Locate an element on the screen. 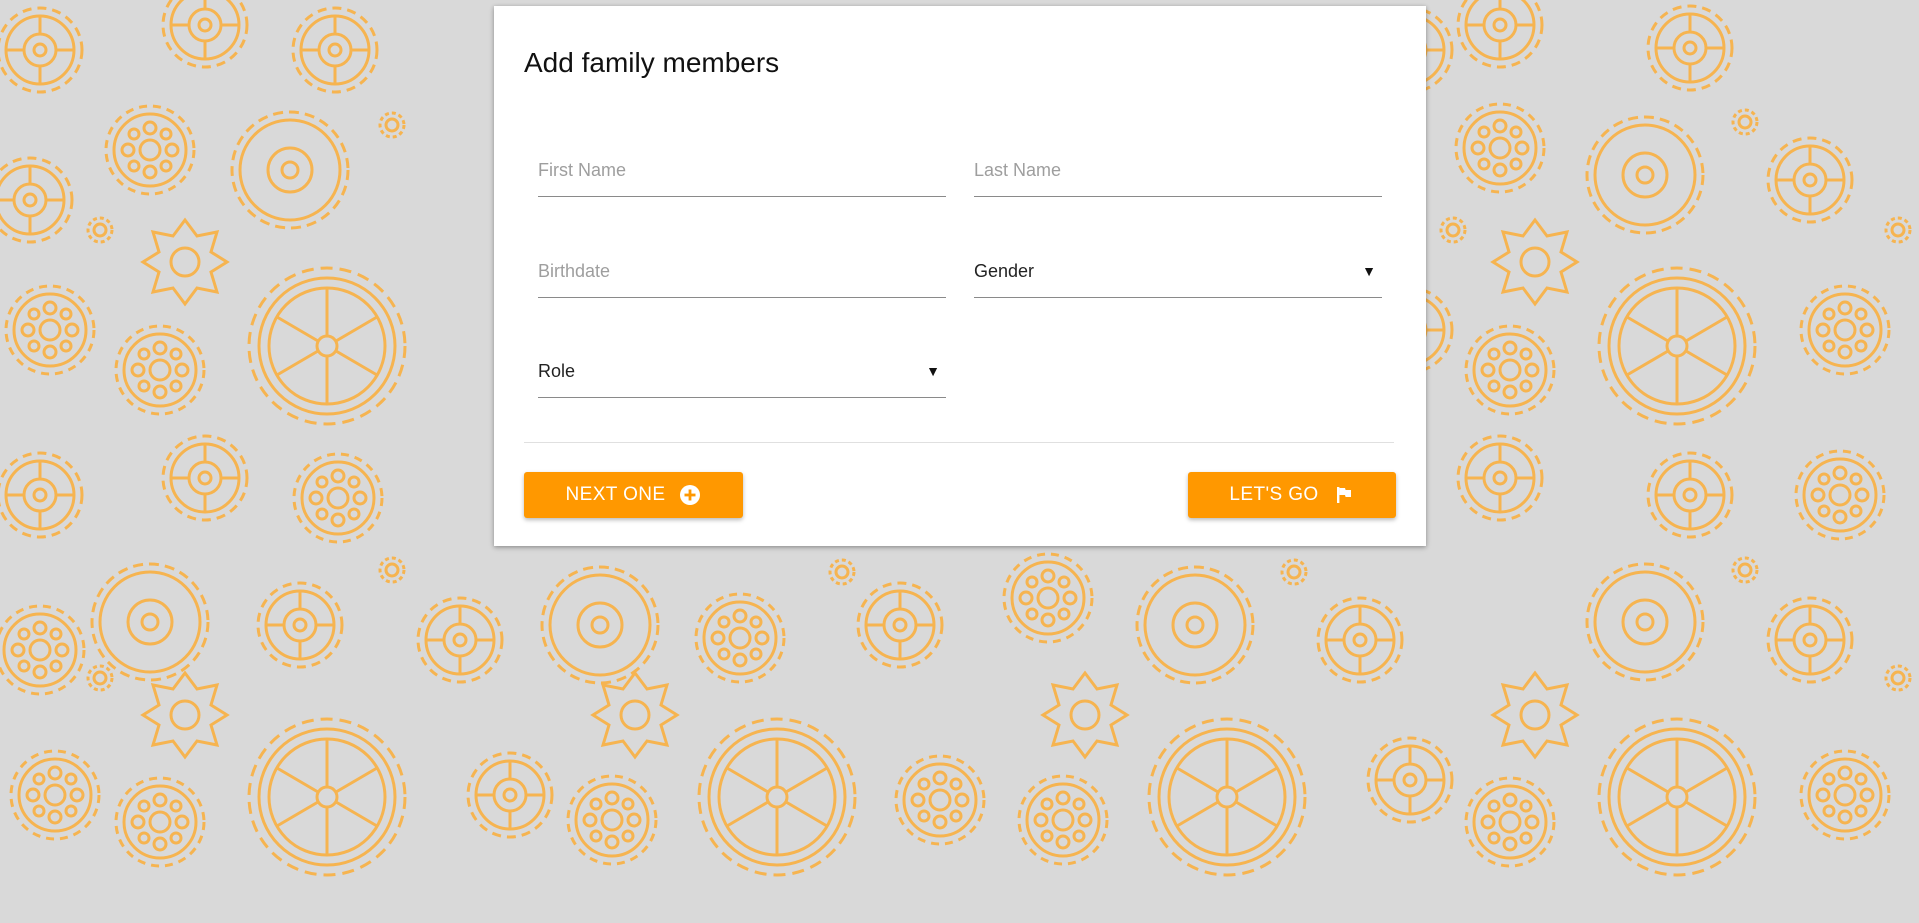  flag-icon is located at coordinates (1344, 495).